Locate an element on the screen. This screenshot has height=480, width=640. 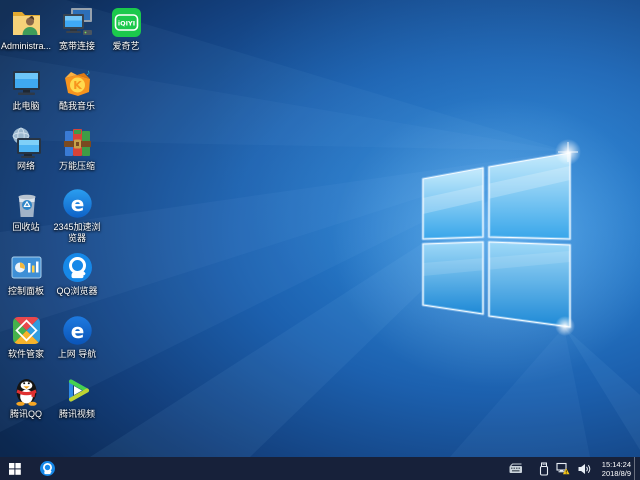
desktop-icon-network: 网络 is located at coordinates (26, 149).